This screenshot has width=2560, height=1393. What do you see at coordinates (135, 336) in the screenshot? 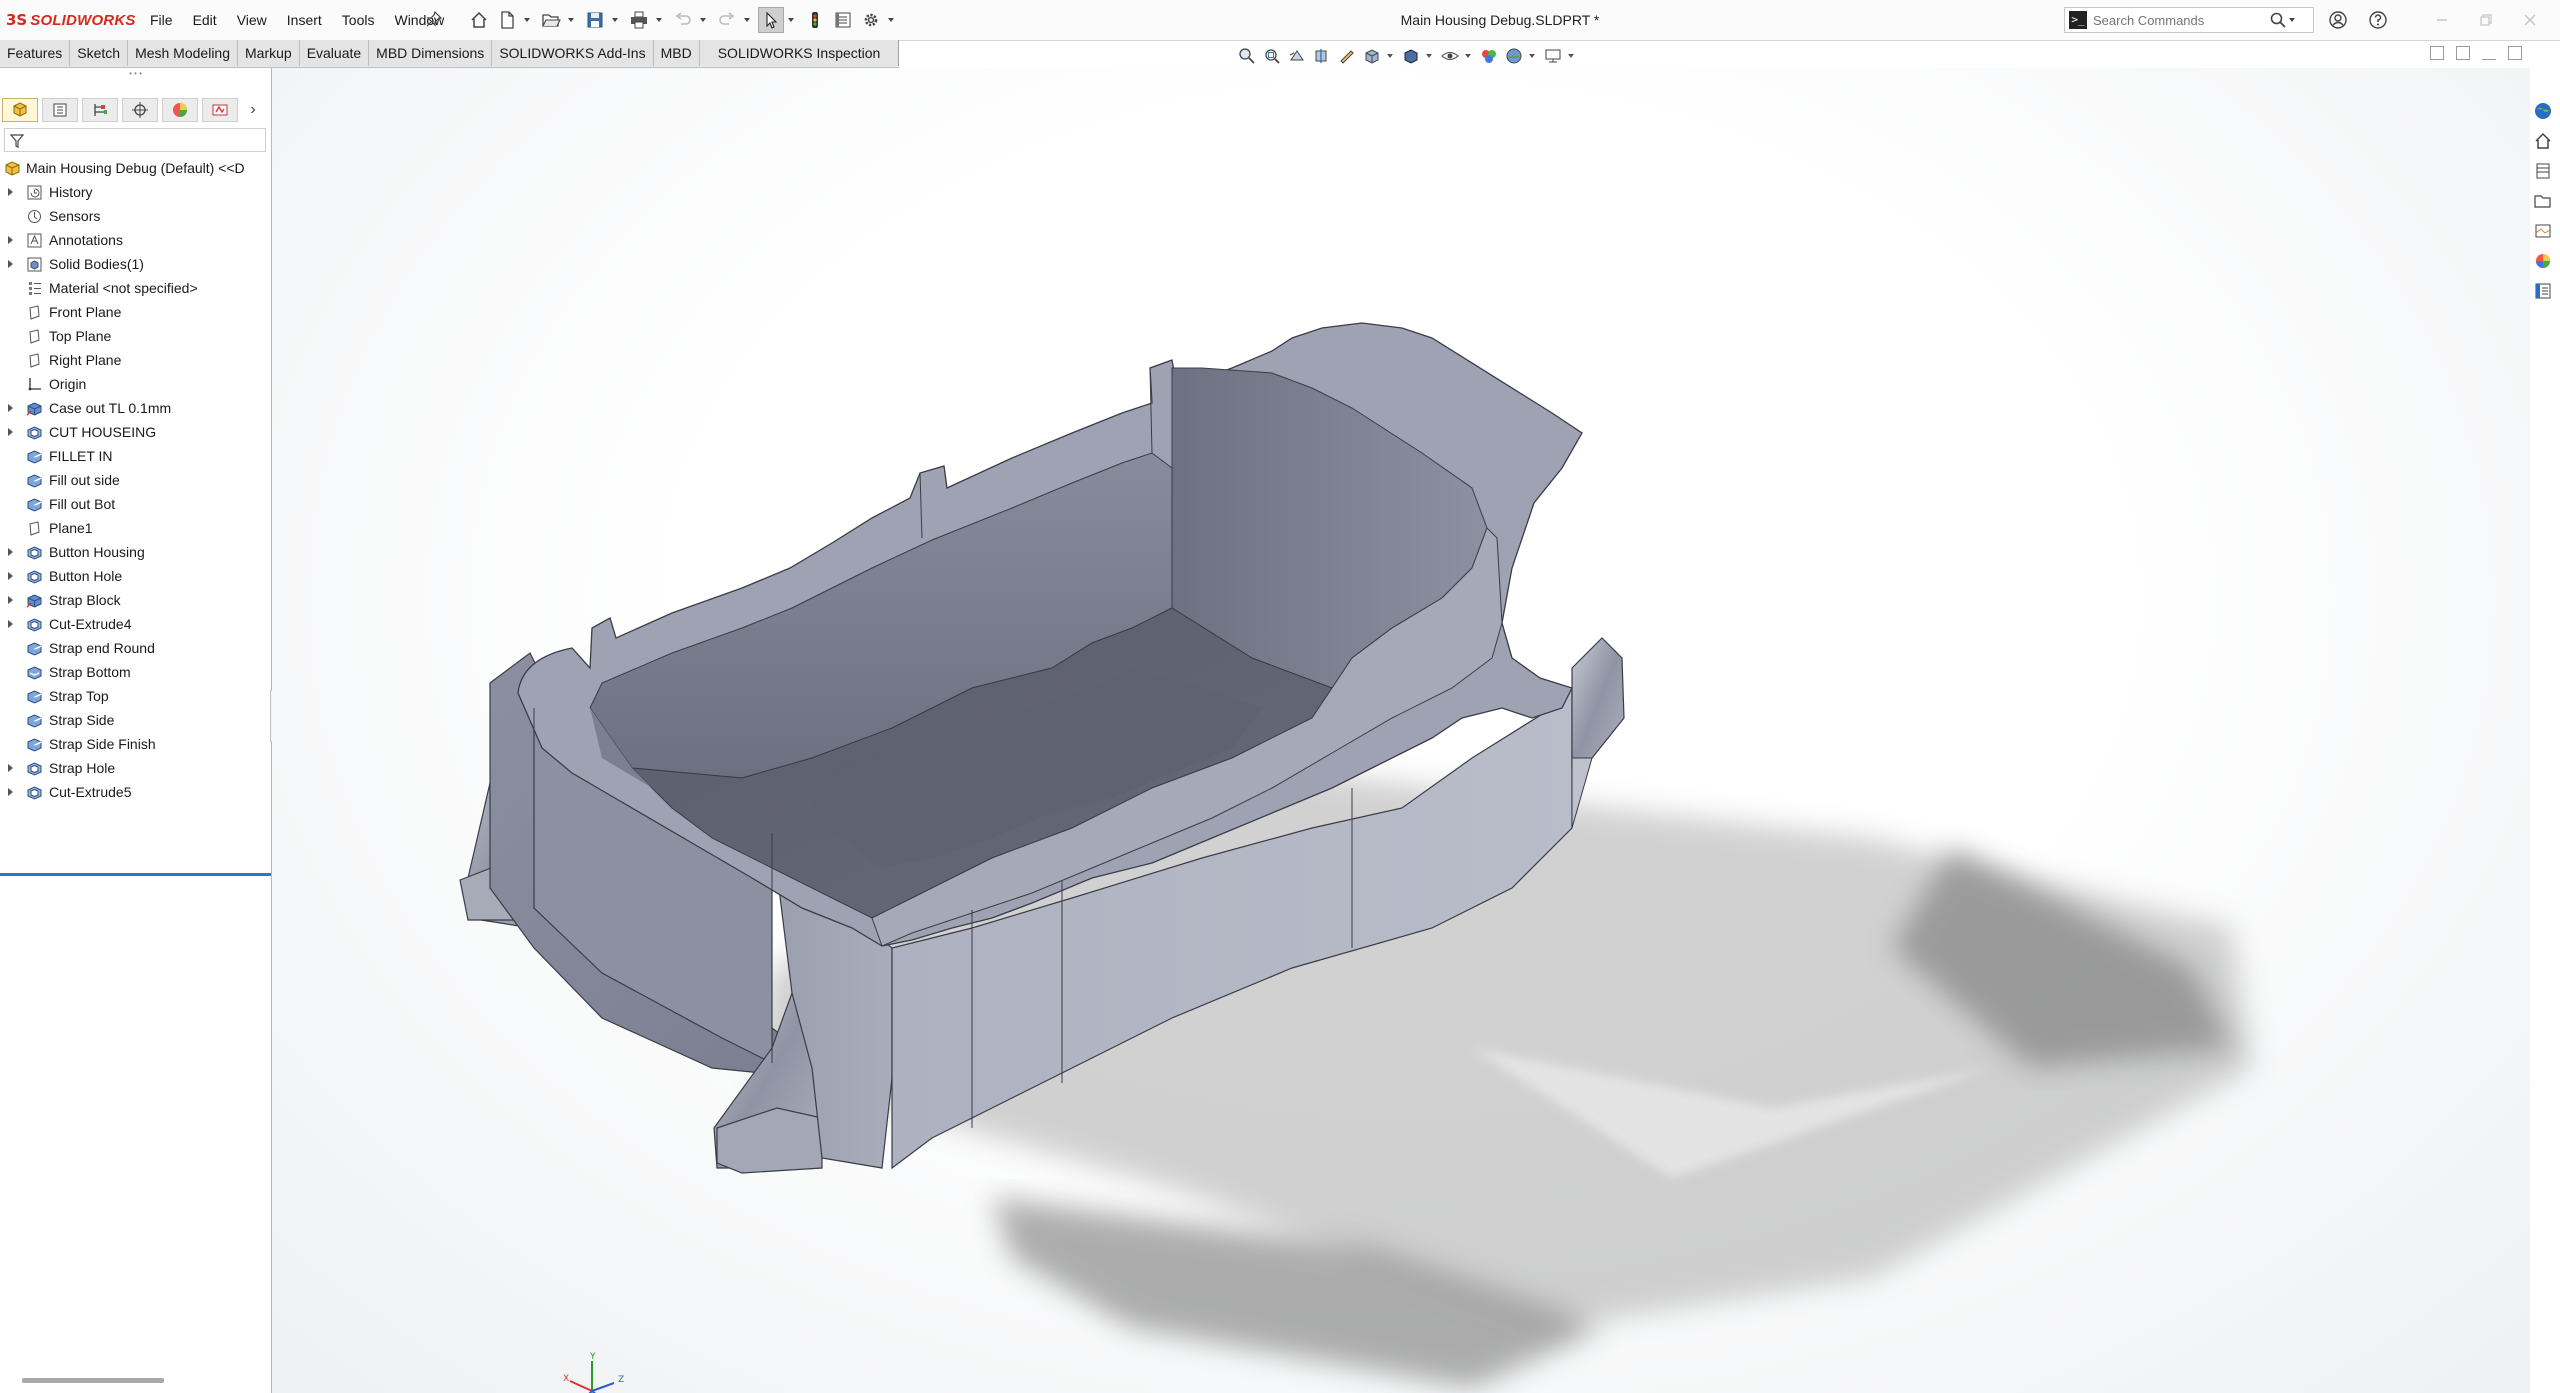
I see `tree-item-top-plane: Top Plane` at bounding box center [135, 336].